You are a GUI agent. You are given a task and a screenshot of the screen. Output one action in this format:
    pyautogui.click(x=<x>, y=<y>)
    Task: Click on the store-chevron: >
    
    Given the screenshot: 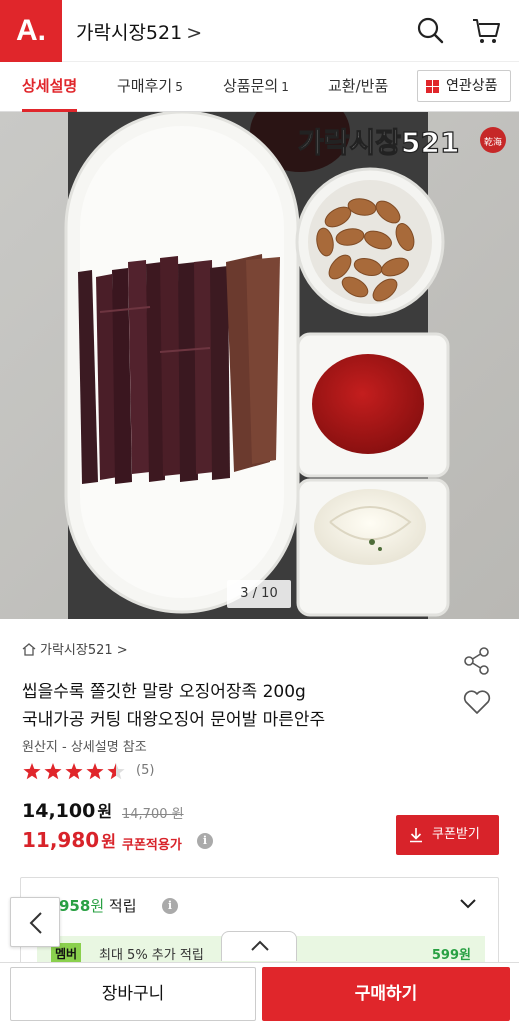 What is the action you would take?
    pyautogui.click(x=194, y=33)
    